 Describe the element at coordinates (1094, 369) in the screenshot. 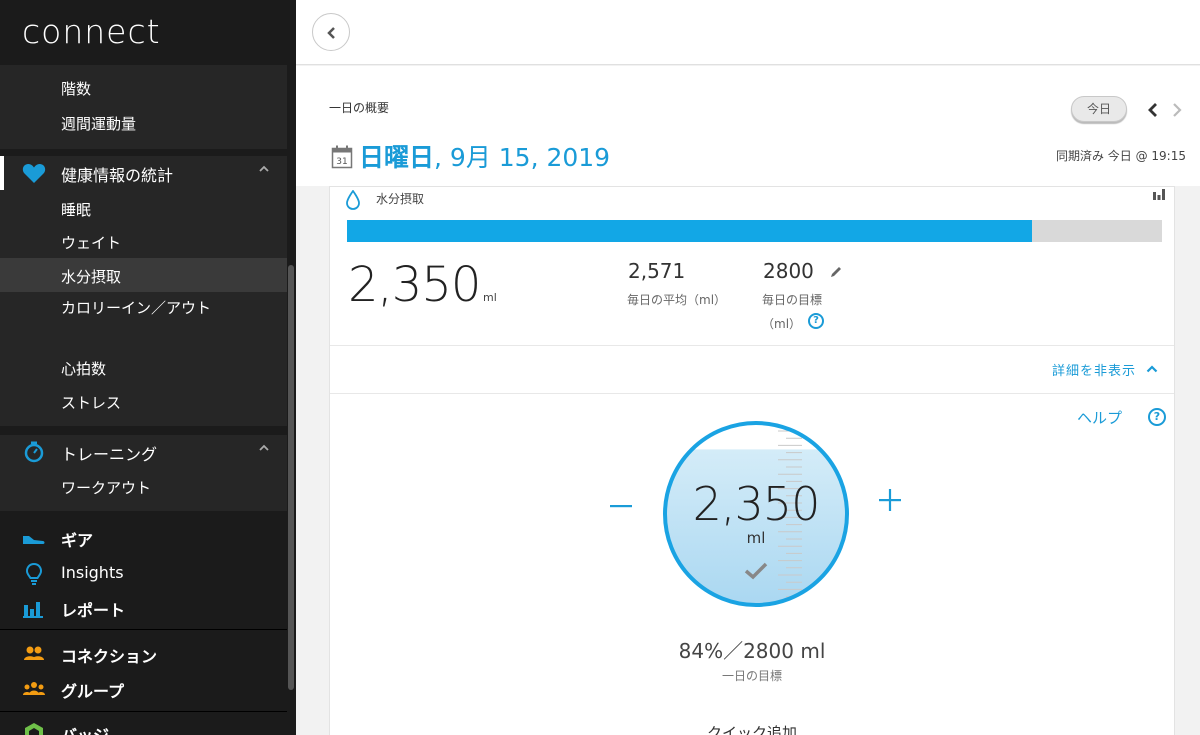

I see `hide-details-link: 詳細を非表示` at that location.